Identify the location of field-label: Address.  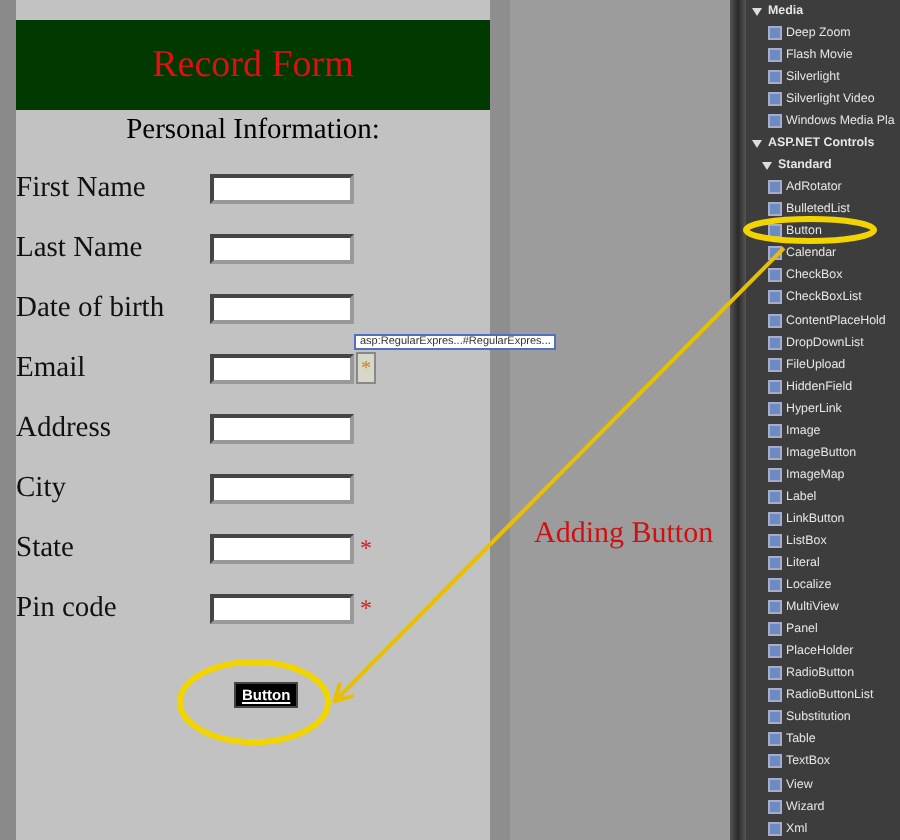
(65, 428).